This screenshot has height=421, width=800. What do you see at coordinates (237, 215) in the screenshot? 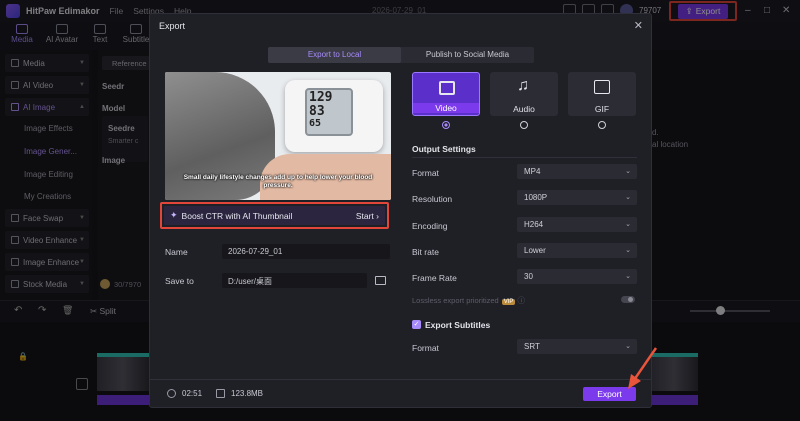
I see `boost-label: Boost CTR with AI Thumbnail` at bounding box center [237, 215].